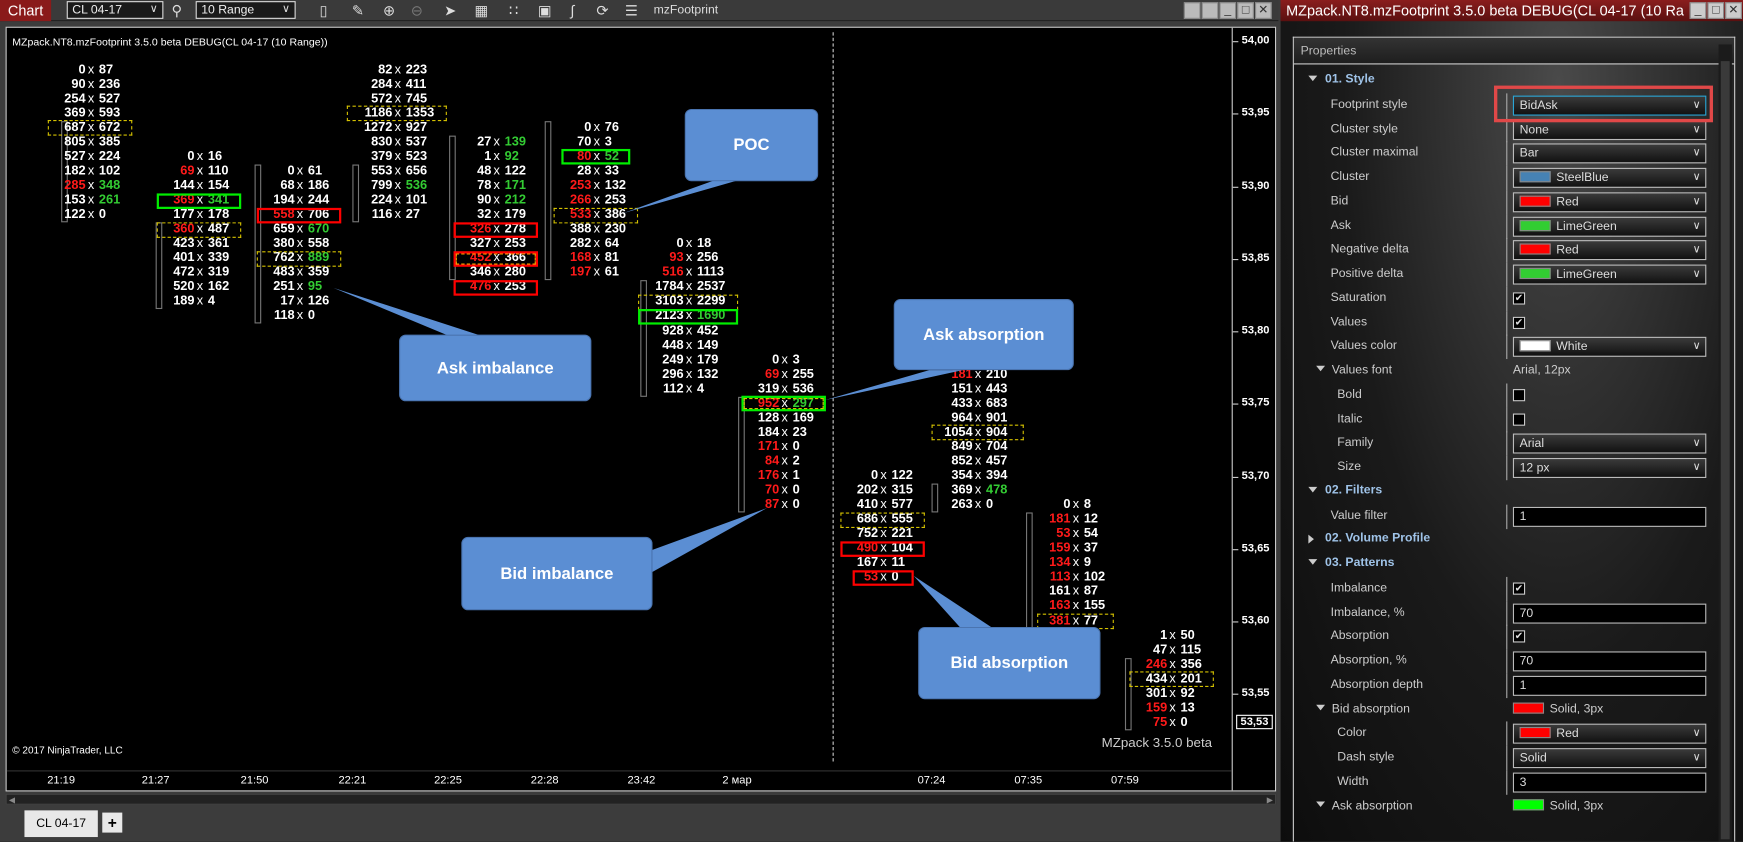 This screenshot has height=842, width=1743. Describe the element at coordinates (1505, 516) in the screenshot. I see `property-value-filter: Value filter 1` at that location.